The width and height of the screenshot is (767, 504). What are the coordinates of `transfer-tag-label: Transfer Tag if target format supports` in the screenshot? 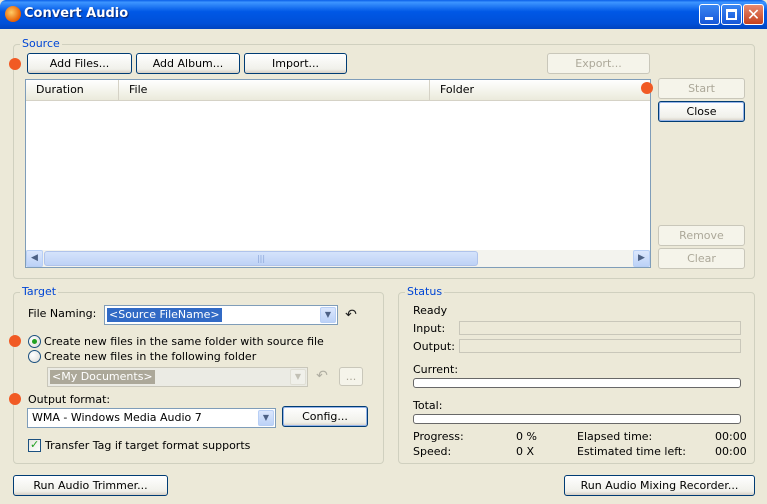 It's located at (147, 445).